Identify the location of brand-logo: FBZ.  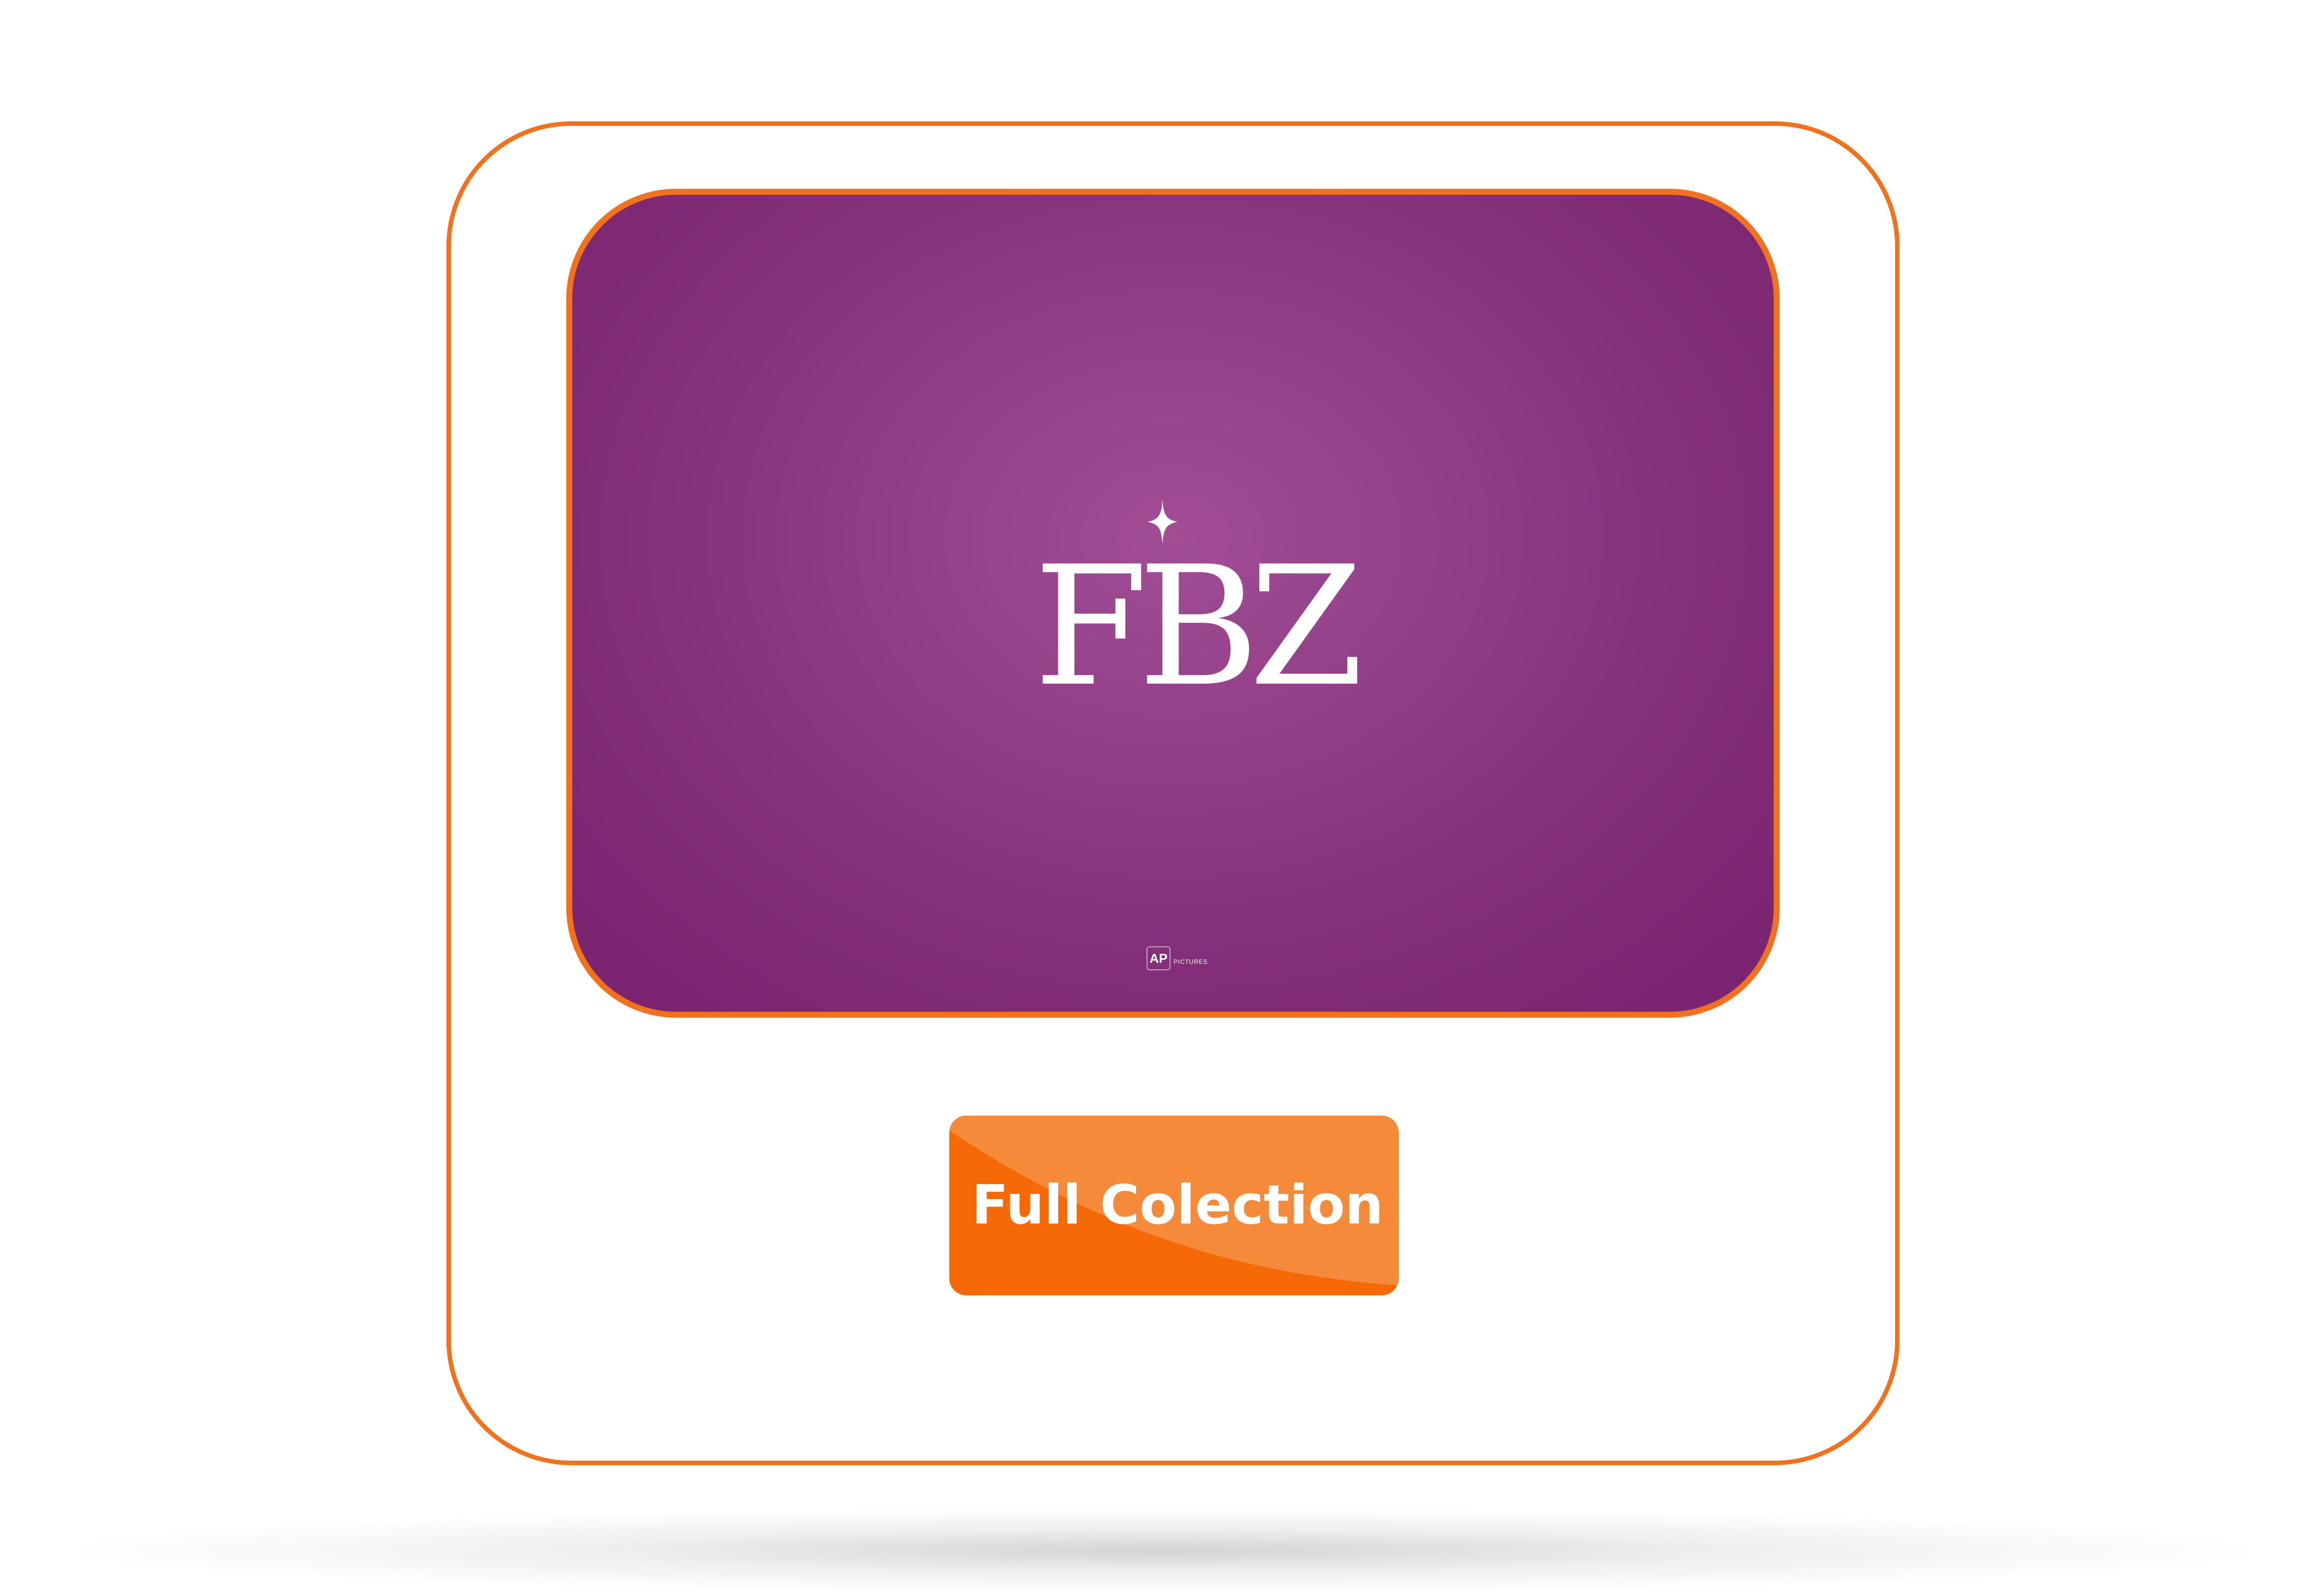
(1199, 627).